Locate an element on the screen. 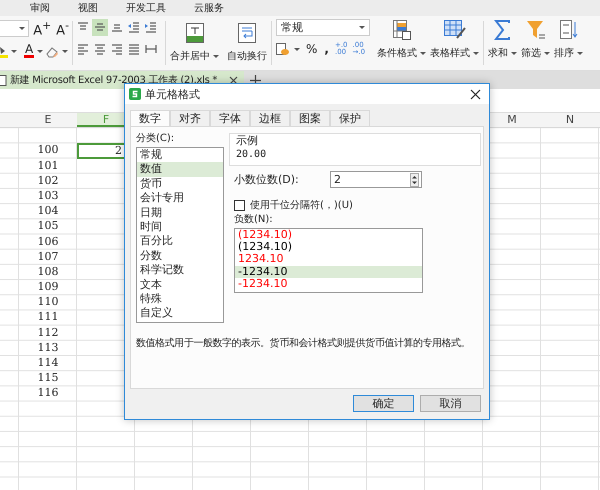 The width and height of the screenshot is (600, 490). dialog-button: 确定 is located at coordinates (383, 403).